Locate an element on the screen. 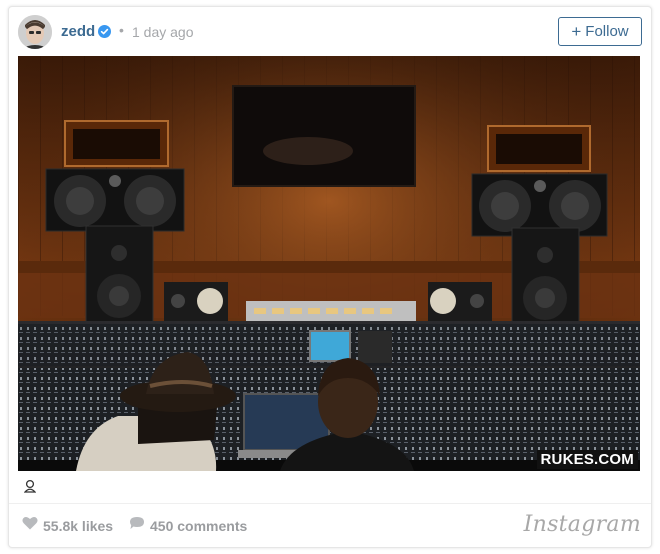 Image resolution: width=660 pixels, height=554 pixels. post-header: zedd • 1 day ago + Follow is located at coordinates (330, 32).